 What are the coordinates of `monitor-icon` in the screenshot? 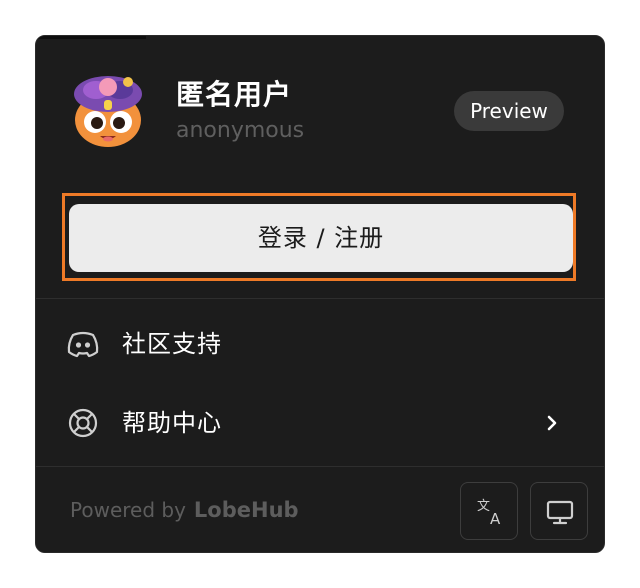 It's located at (560, 512).